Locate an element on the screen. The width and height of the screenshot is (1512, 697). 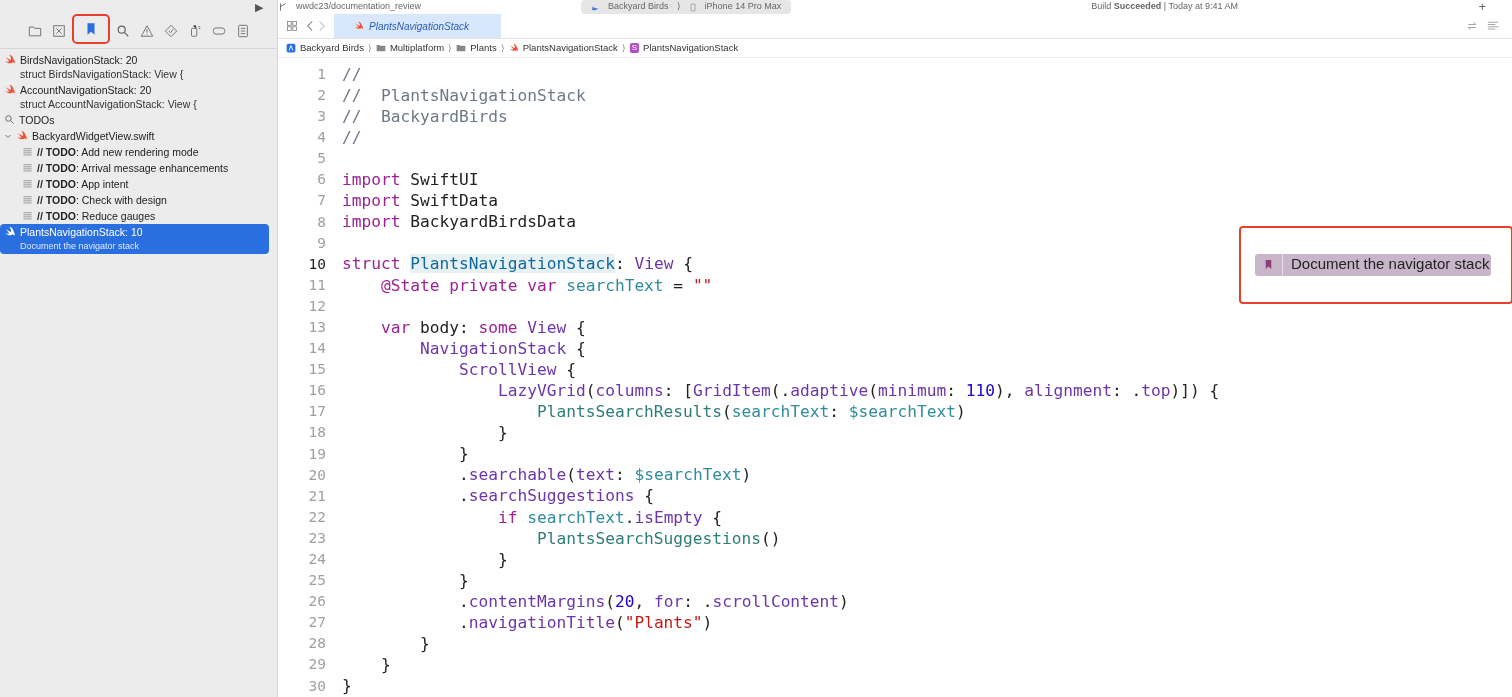
editor-tab: PlantsNavigationStack is located at coordinates (418, 26).